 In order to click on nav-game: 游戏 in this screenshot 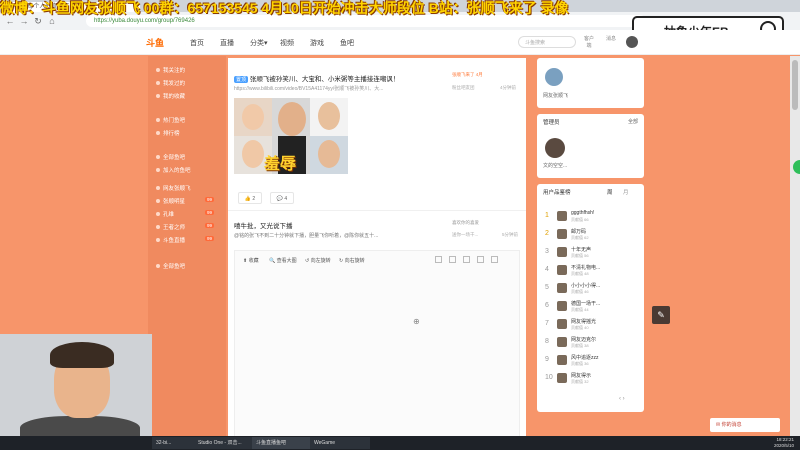, I will do `click(317, 43)`.